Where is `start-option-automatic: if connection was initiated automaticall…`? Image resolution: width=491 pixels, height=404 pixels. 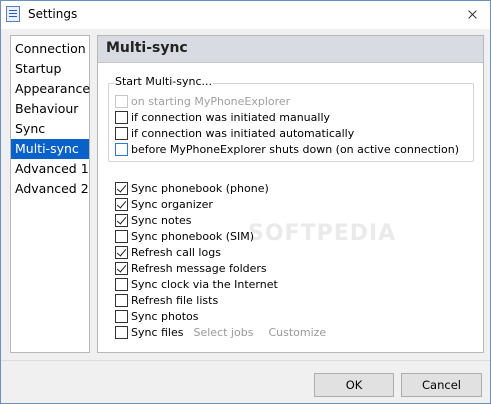 start-option-automatic: if connection was initiated automaticall… is located at coordinates (234, 133).